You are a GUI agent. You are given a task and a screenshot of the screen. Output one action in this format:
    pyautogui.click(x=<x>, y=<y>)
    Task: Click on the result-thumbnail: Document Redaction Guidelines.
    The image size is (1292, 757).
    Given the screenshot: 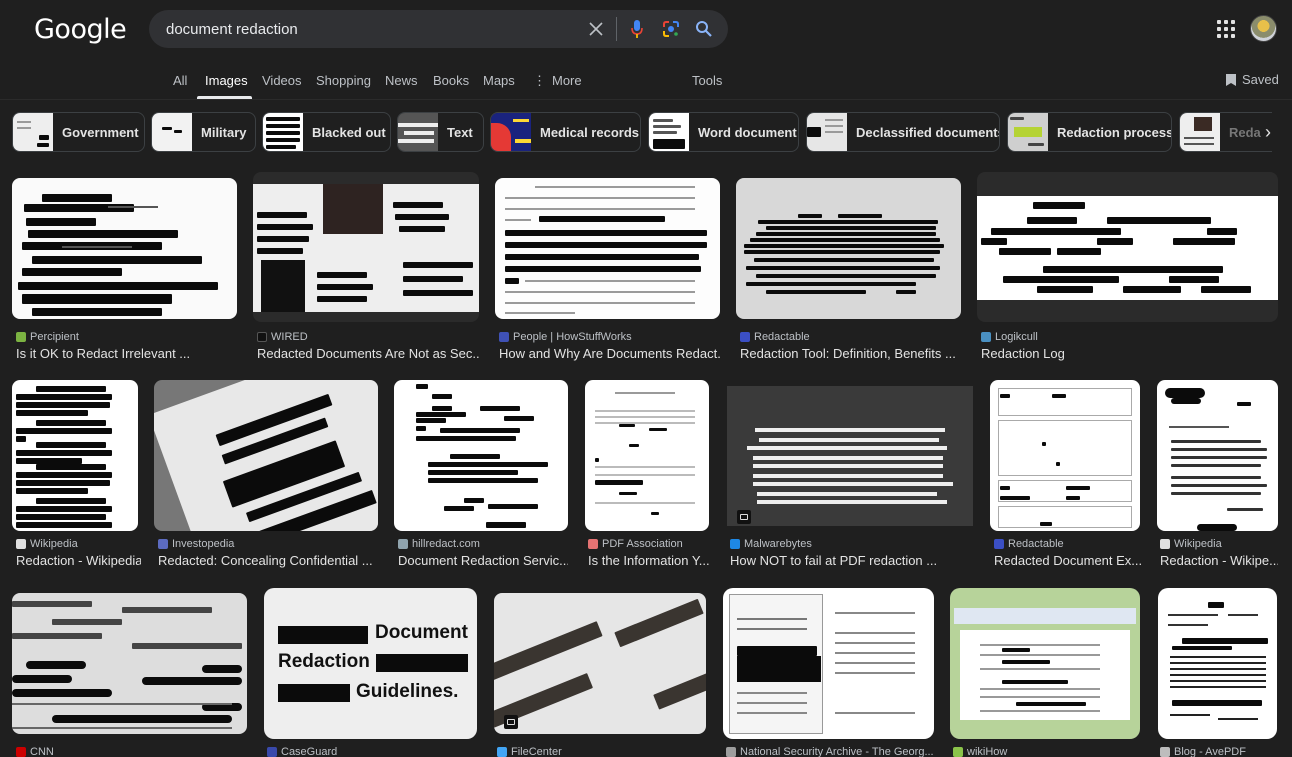 What is the action you would take?
    pyautogui.click(x=370, y=663)
    